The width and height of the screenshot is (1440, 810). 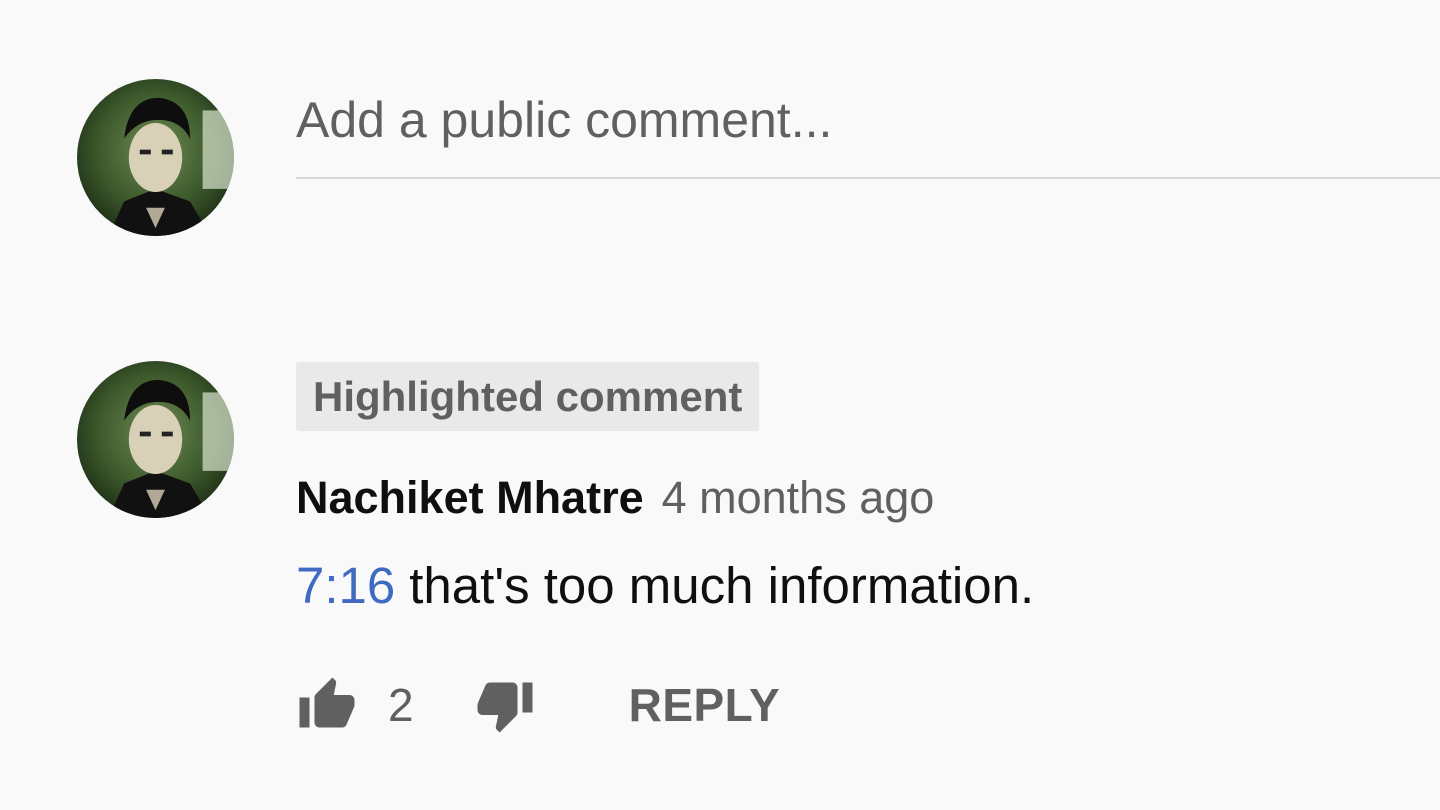 I want to click on like-count: 2, so click(x=401, y=705).